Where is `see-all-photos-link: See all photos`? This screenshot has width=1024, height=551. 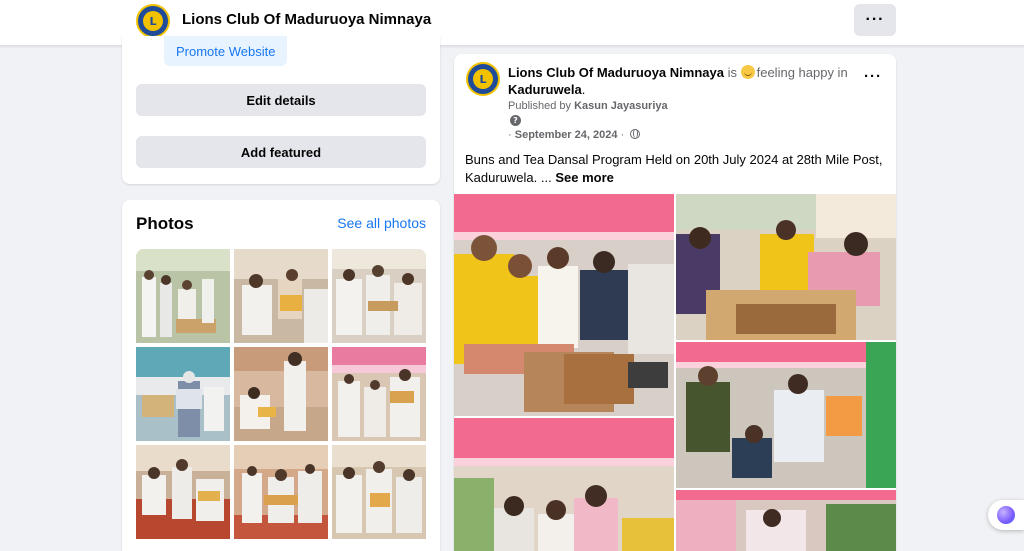 see-all-photos-link: See all photos is located at coordinates (381, 223).